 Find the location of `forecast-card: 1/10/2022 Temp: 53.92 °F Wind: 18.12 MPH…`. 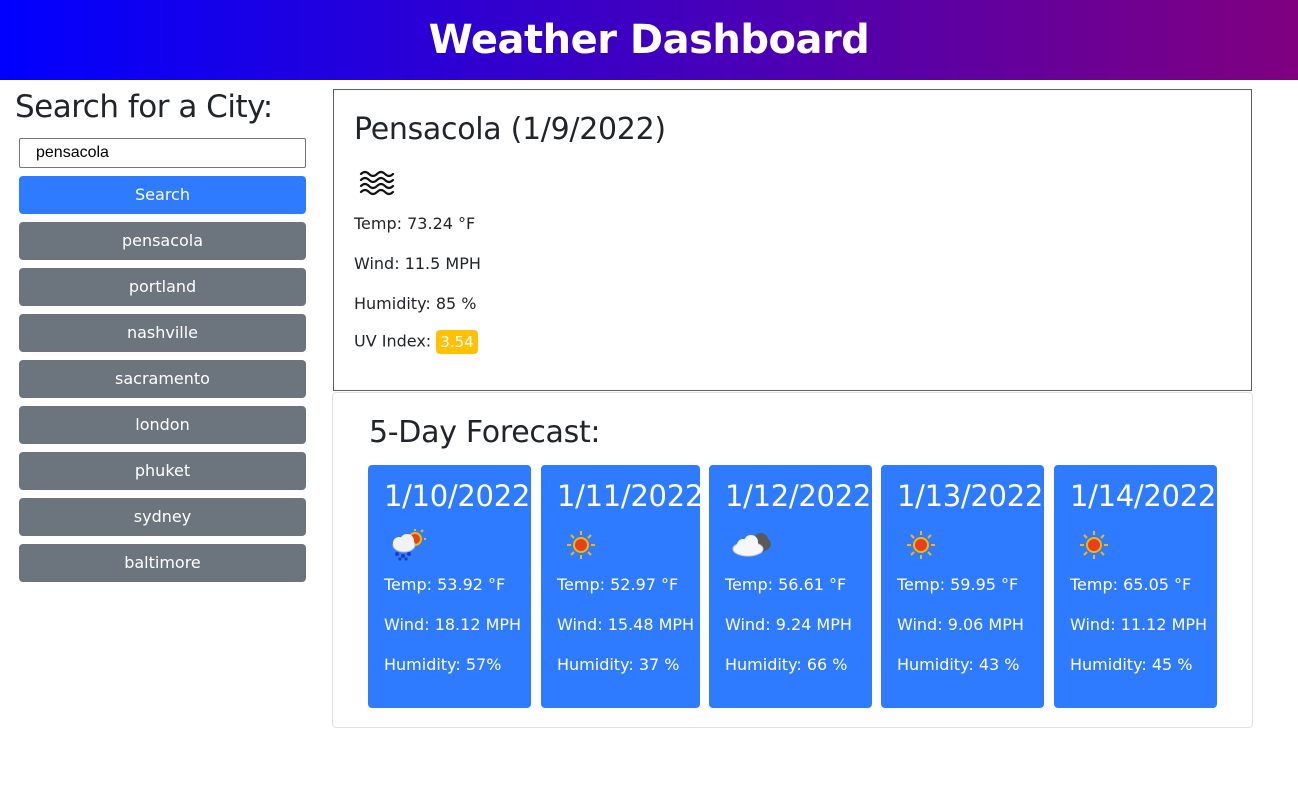

forecast-card: 1/10/2022 Temp: 53.92 °F Wind: 18.12 MPH… is located at coordinates (449, 586).